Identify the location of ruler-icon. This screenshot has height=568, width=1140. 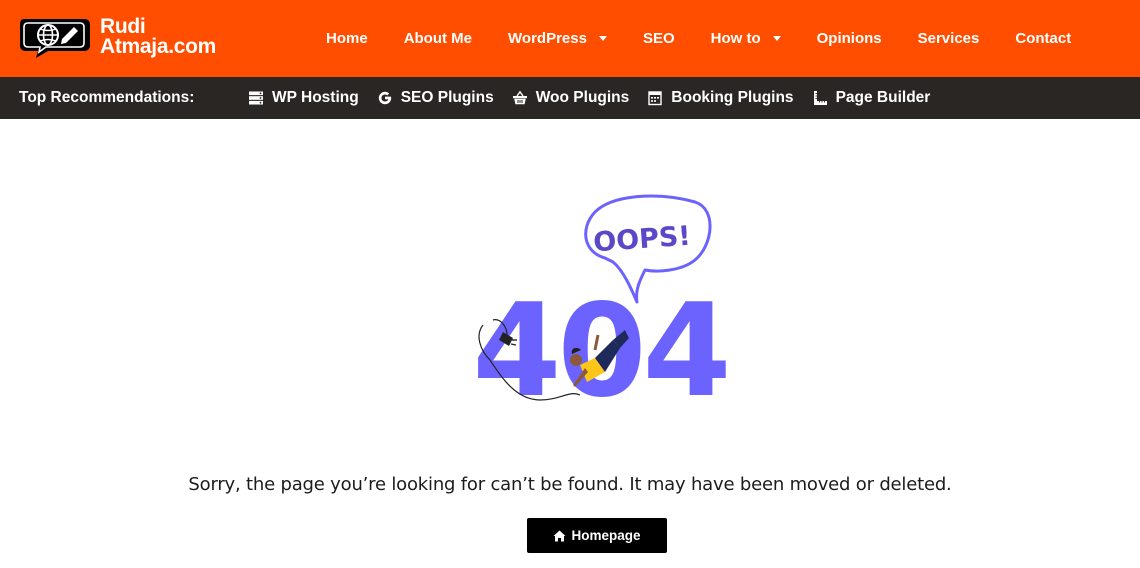
(820, 98).